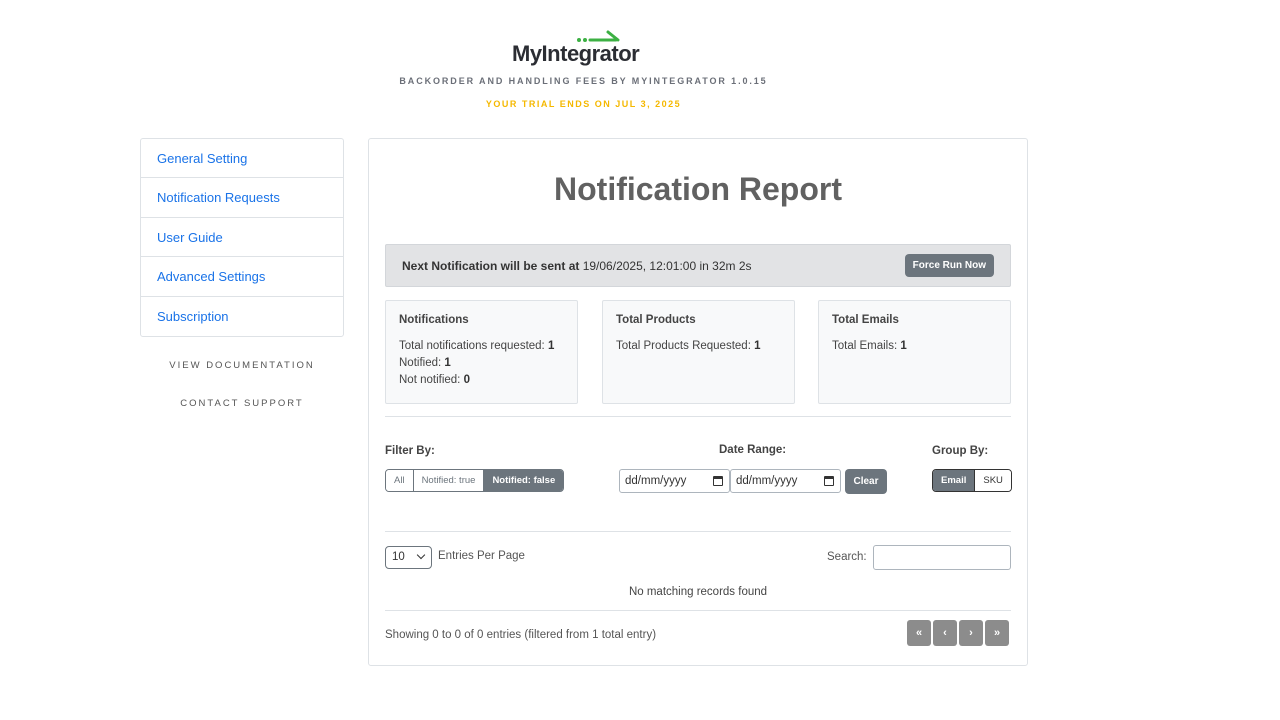 The image size is (1280, 720). Describe the element at coordinates (242, 403) in the screenshot. I see `contact-support-link: CONTACT SUPPORT` at that location.